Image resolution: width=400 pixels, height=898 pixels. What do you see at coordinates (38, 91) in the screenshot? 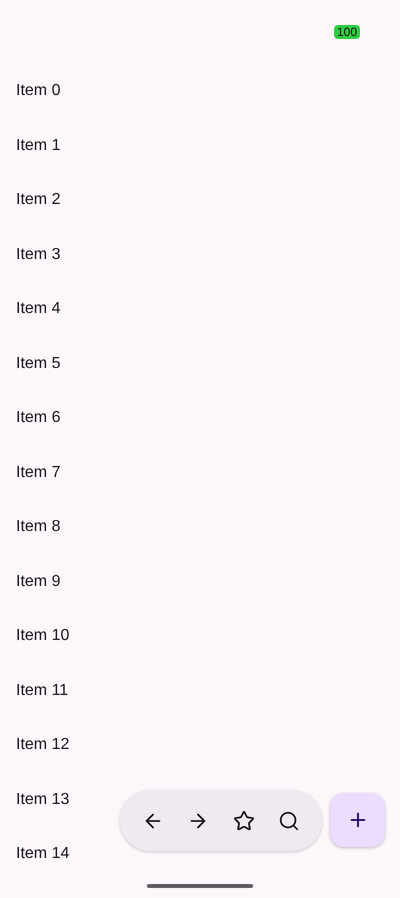
I see `list-item: Item 0` at bounding box center [38, 91].